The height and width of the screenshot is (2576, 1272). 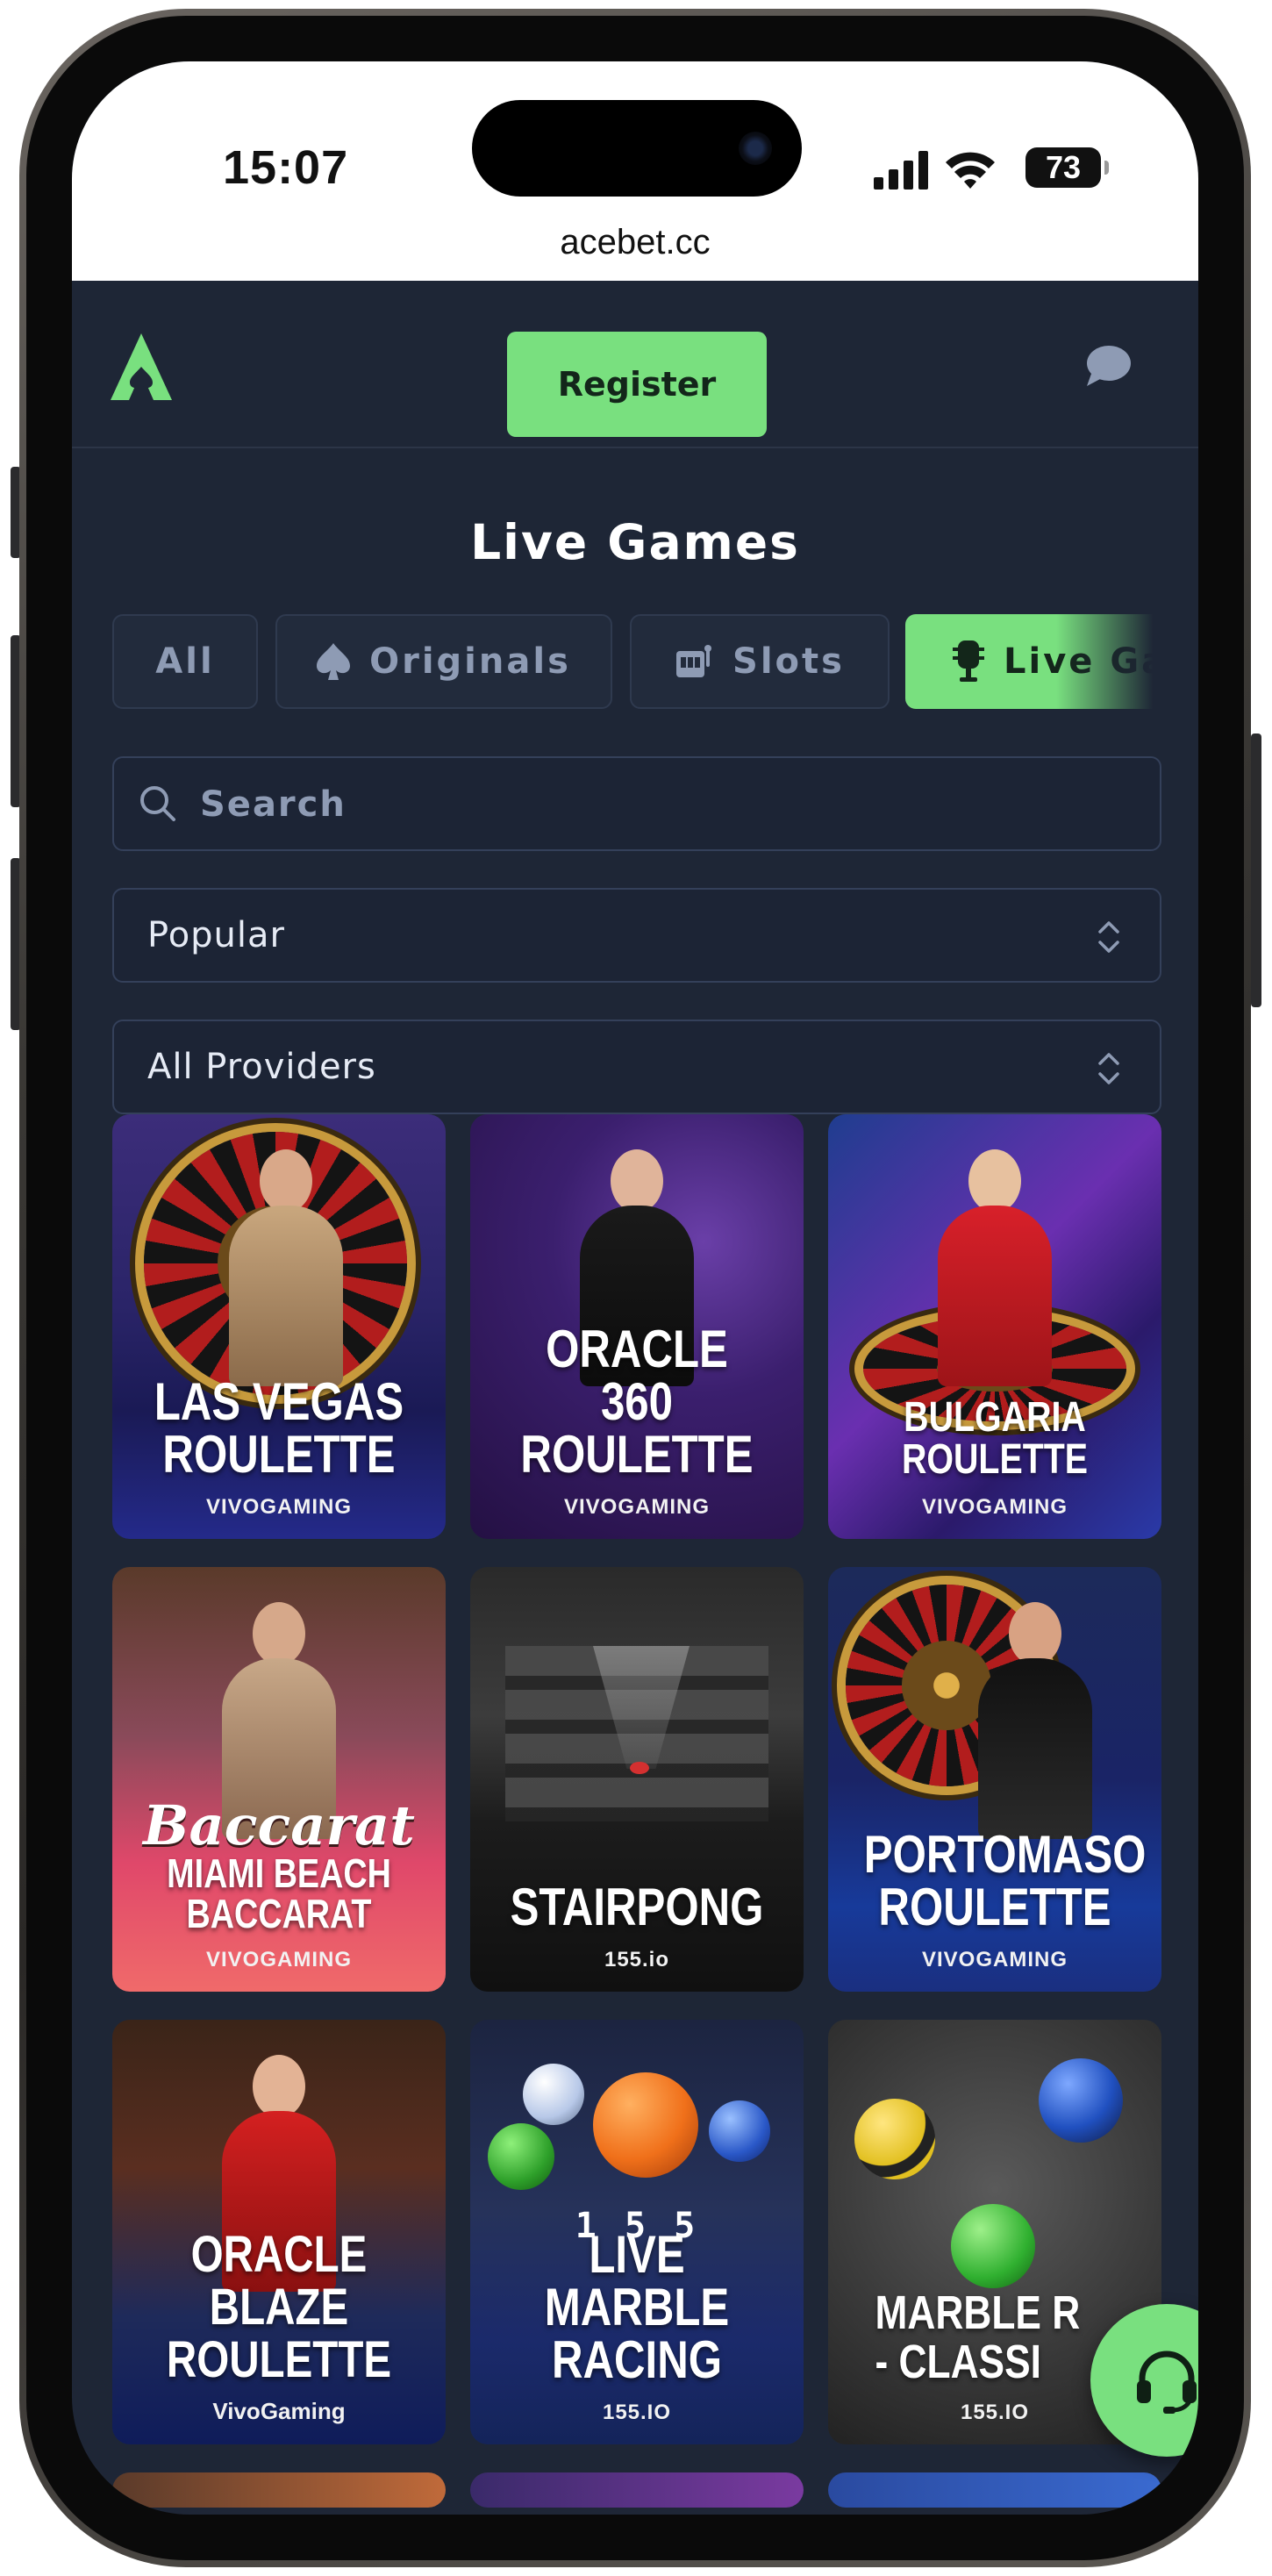 I want to click on search-input, so click(x=665, y=804).